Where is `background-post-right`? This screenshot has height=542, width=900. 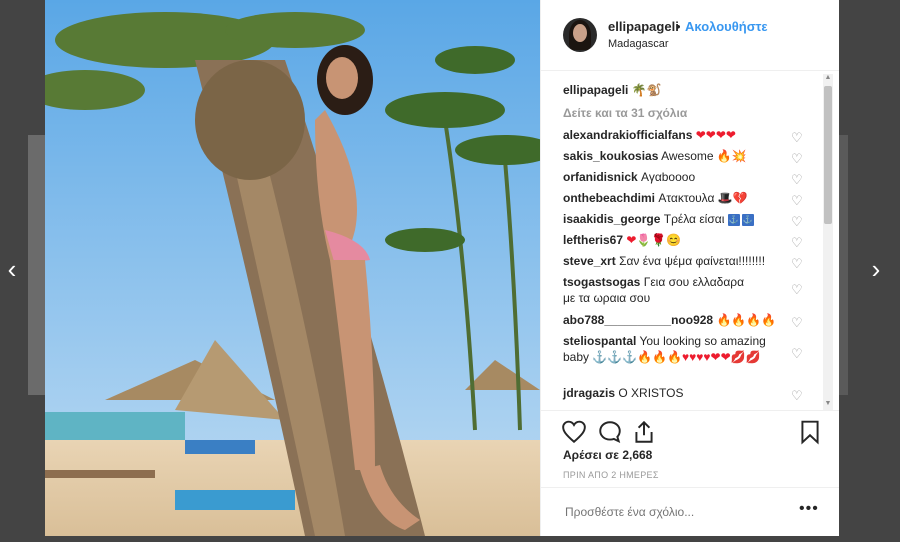 background-post-right is located at coordinates (843, 265).